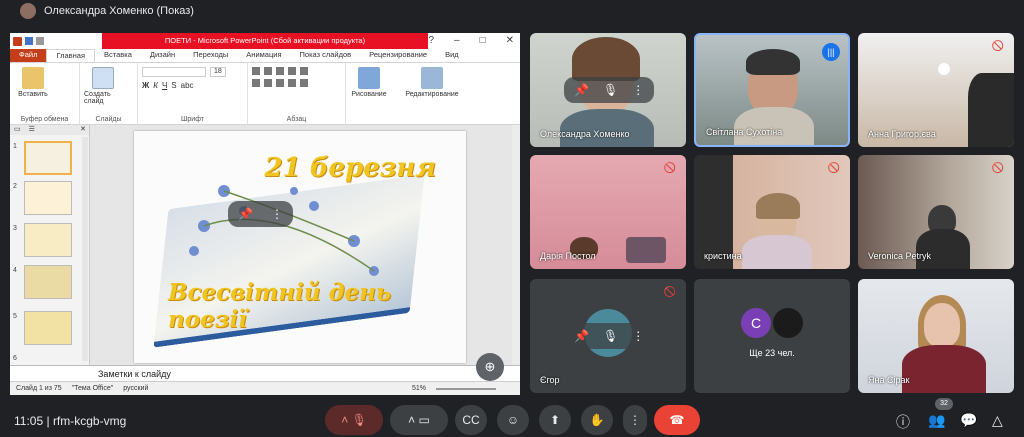 Image resolution: width=1024 pixels, height=437 pixels. I want to click on participant-name: Veronica Petryk, so click(900, 256).